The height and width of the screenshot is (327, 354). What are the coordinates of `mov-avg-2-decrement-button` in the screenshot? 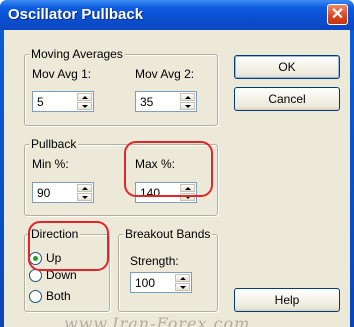 It's located at (187, 106).